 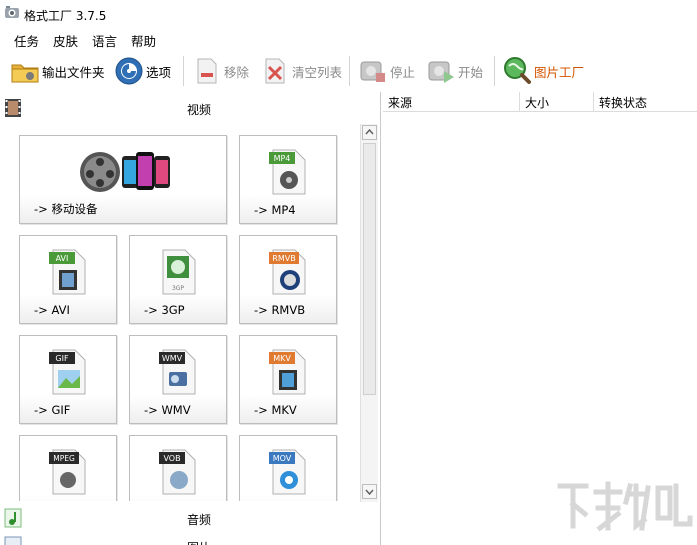 What do you see at coordinates (199, 542) in the screenshot?
I see `category-picture-label: 图片` at bounding box center [199, 542].